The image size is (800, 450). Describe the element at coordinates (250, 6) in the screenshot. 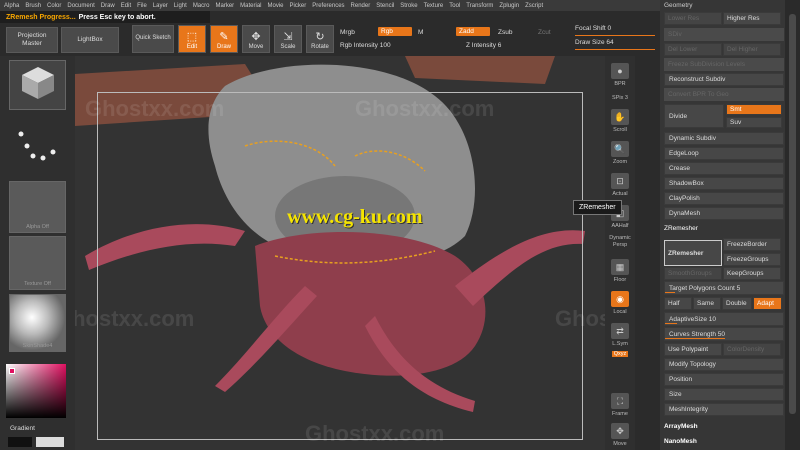

I see `menu-item: Material` at that location.